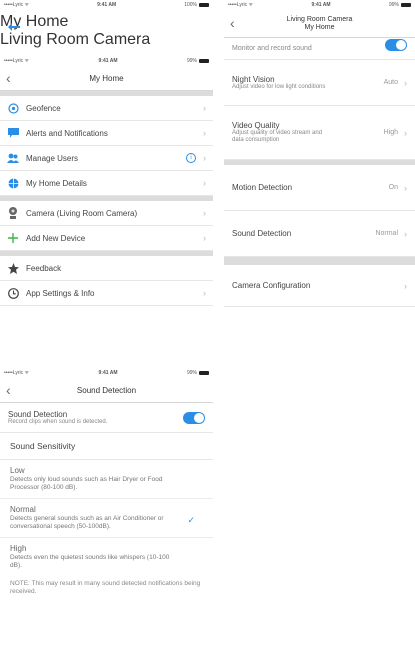 The image size is (415, 670). What do you see at coordinates (253, 79) in the screenshot?
I see `setting-title: Night Vision` at bounding box center [253, 79].